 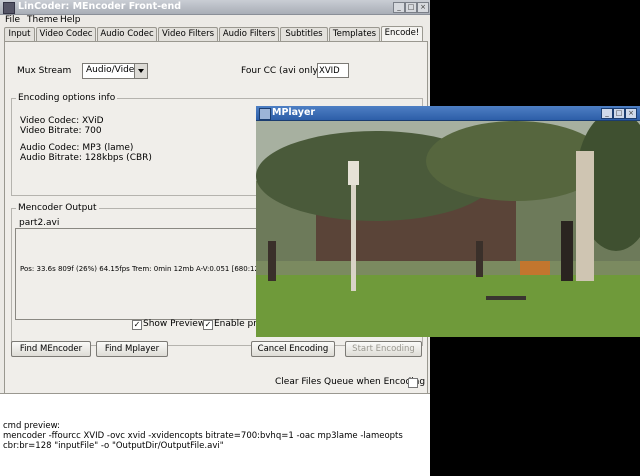 I want to click on start-encoding-button: Start Encoding, so click(x=383, y=349).